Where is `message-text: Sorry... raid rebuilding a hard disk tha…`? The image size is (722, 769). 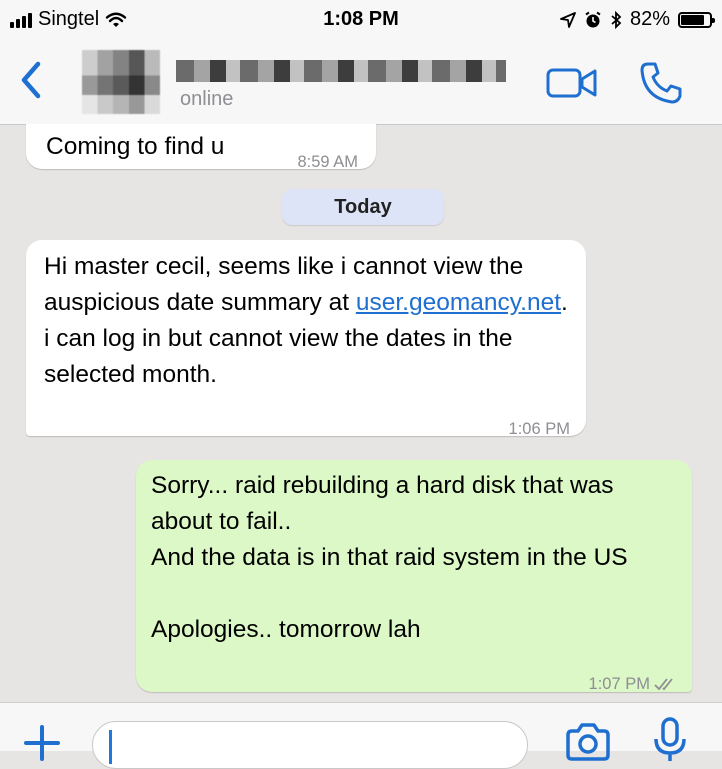
message-text: Sorry... raid rebuilding a hard disk tha… is located at coordinates (389, 557).